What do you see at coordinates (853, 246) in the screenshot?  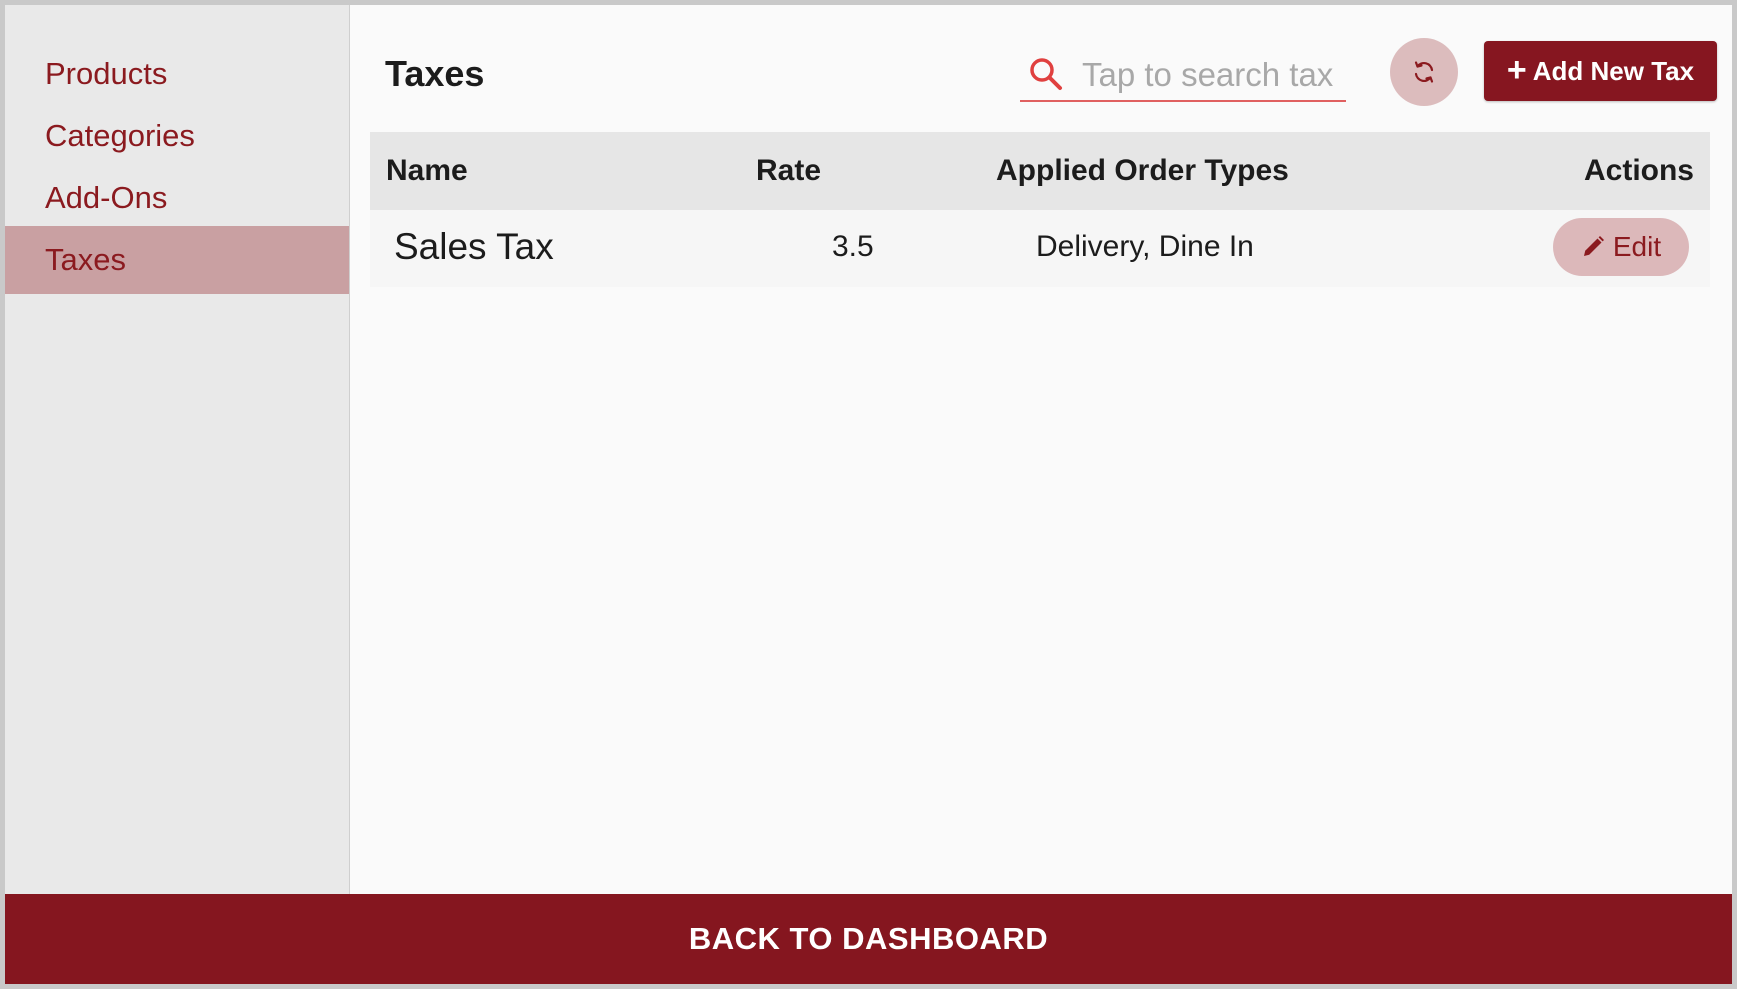 I see `tax-rate: 3.5` at bounding box center [853, 246].